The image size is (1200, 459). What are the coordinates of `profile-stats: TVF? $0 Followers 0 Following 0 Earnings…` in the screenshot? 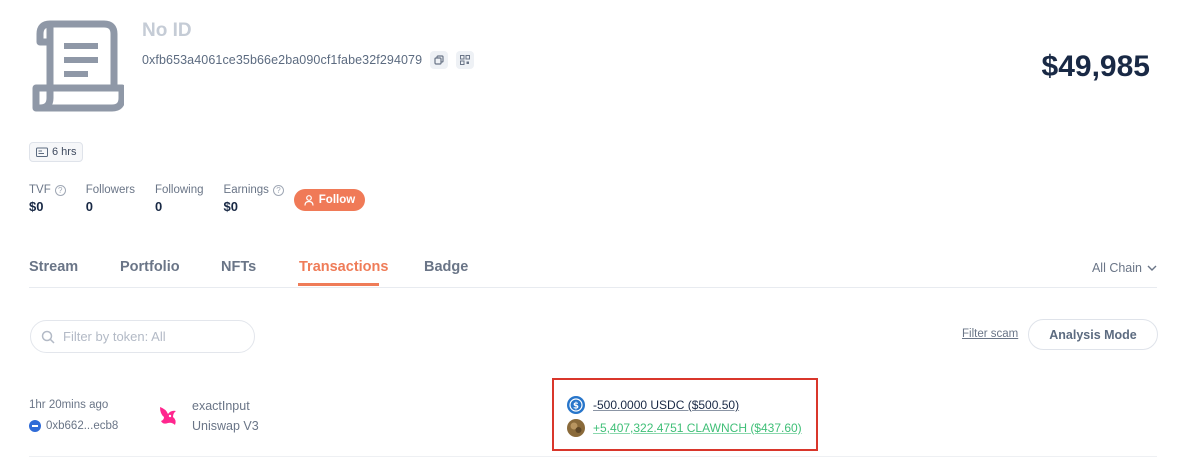 It's located at (166, 199).